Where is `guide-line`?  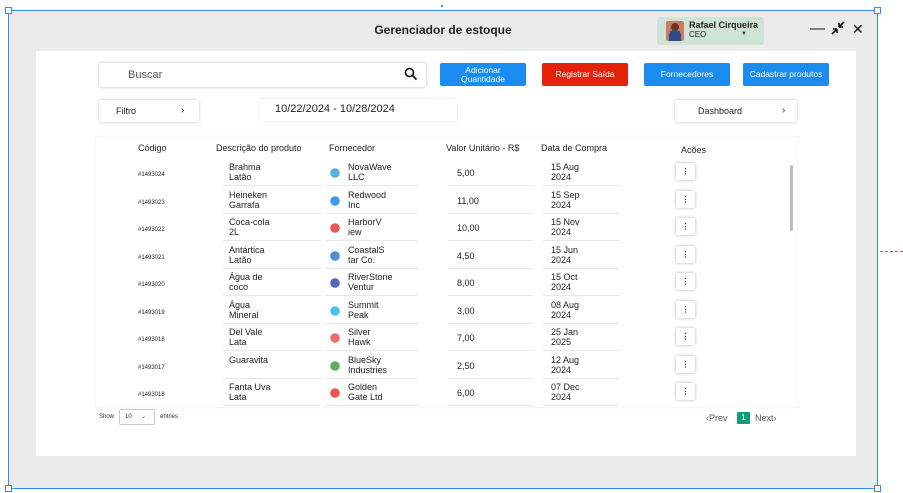 guide-line is located at coordinates (891, 251).